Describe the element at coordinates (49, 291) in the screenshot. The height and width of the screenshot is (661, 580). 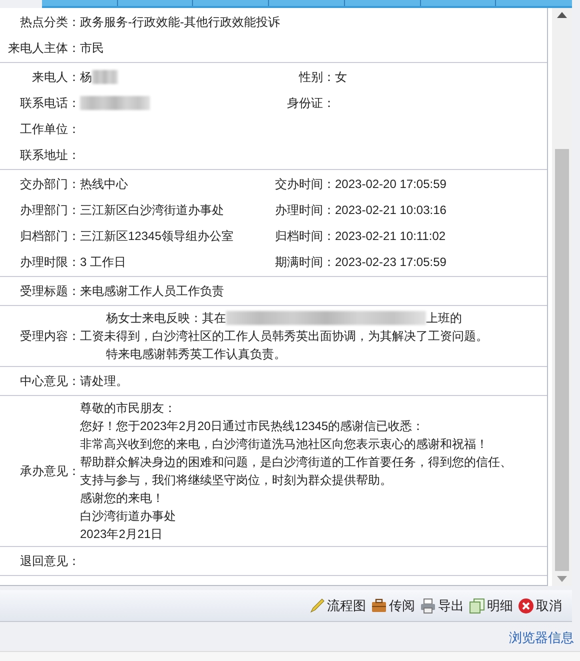
I see `field-label: 受理标题：` at that location.